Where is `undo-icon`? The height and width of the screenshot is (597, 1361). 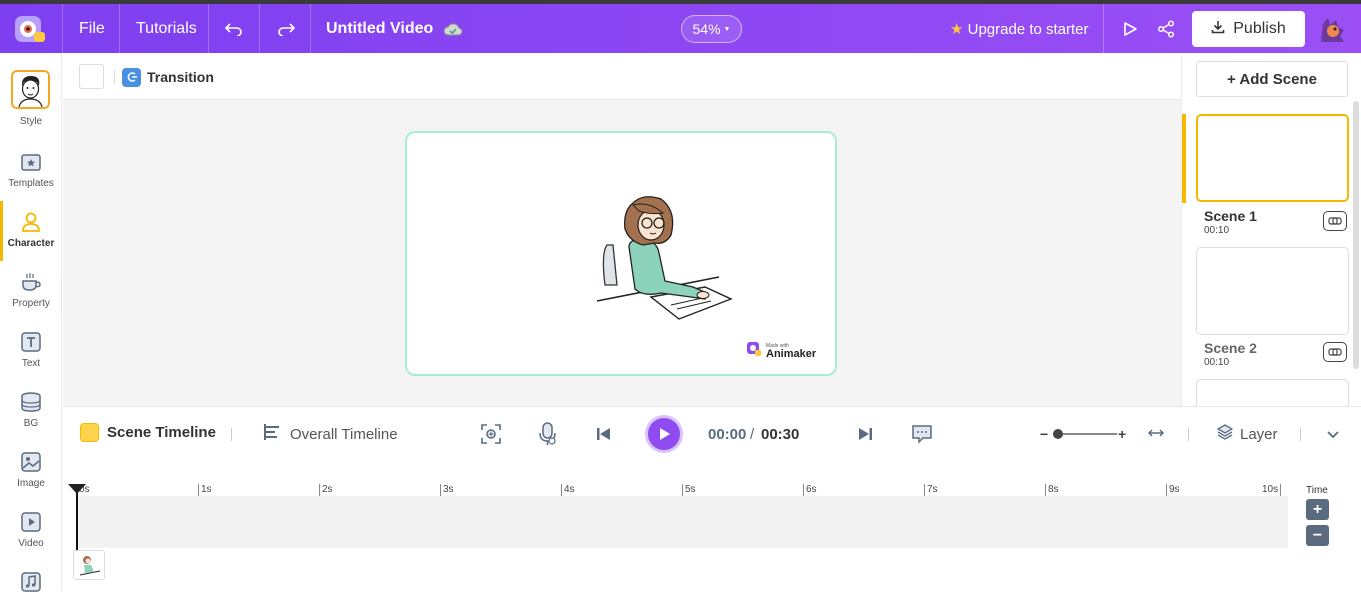 undo-icon is located at coordinates (234, 29).